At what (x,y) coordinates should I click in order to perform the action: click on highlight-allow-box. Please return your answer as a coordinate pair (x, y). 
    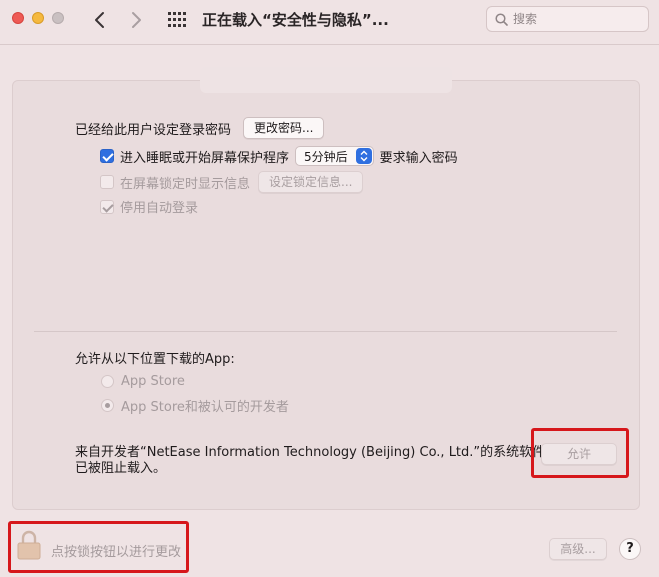
    Looking at the image, I should click on (580, 453).